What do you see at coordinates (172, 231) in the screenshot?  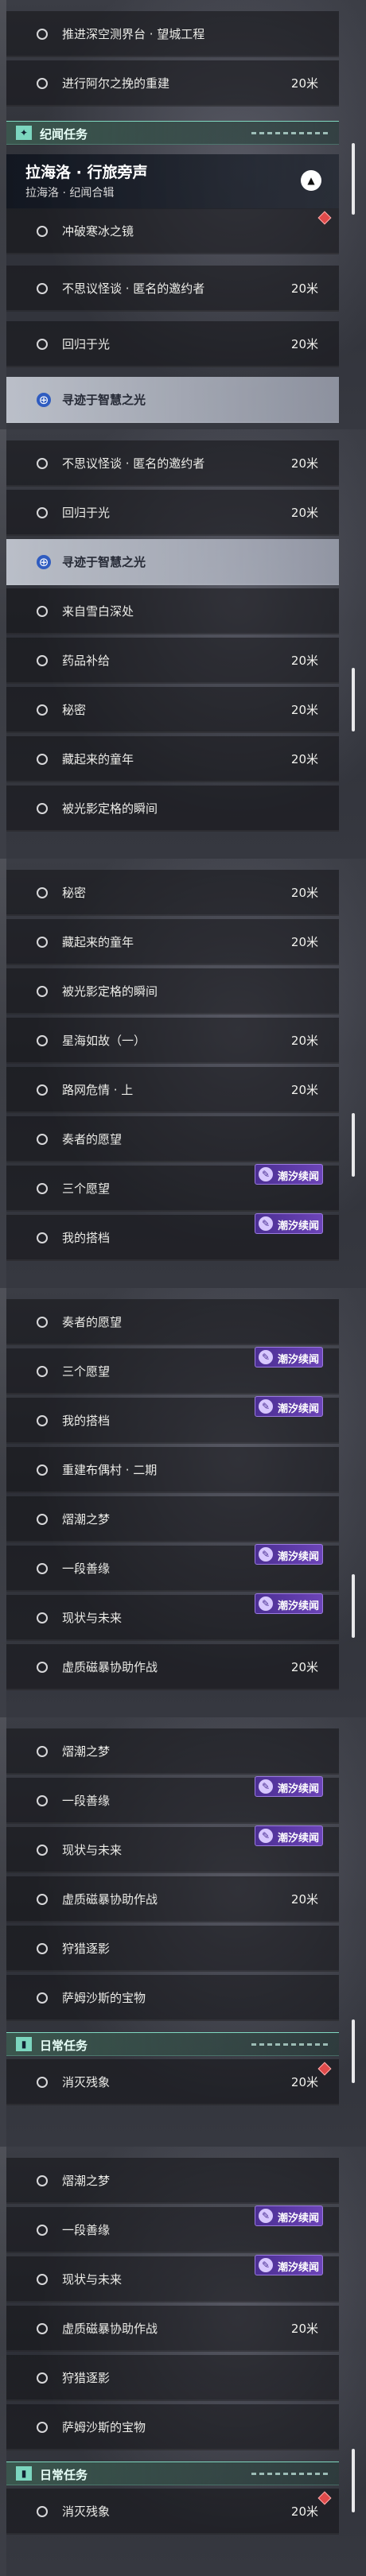 I see `quest-row: 冲破寒冰之镜` at bounding box center [172, 231].